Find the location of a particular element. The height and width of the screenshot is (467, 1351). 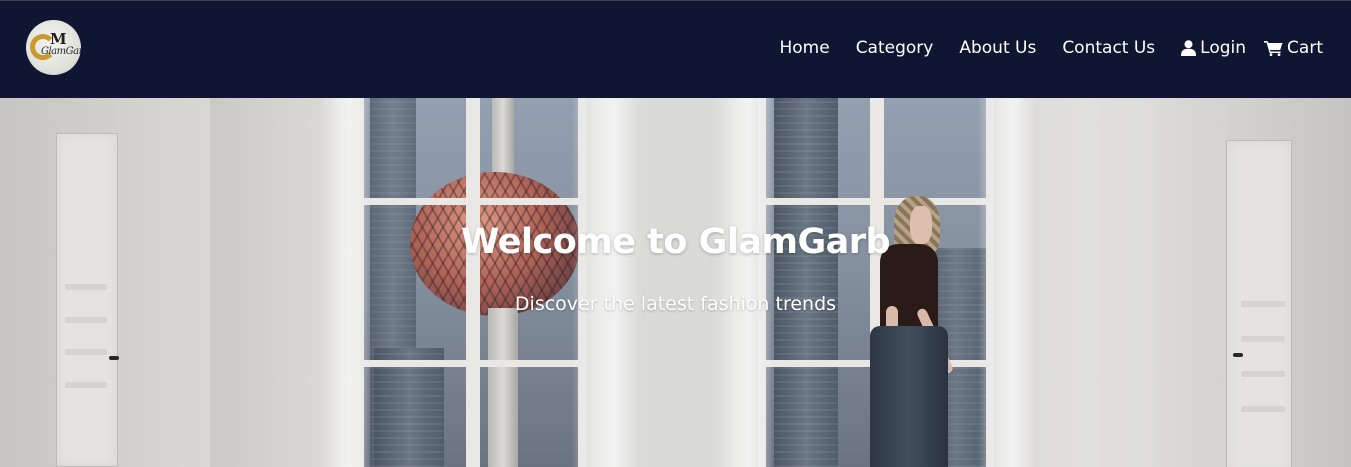

user-icon is located at coordinates (1189, 48).